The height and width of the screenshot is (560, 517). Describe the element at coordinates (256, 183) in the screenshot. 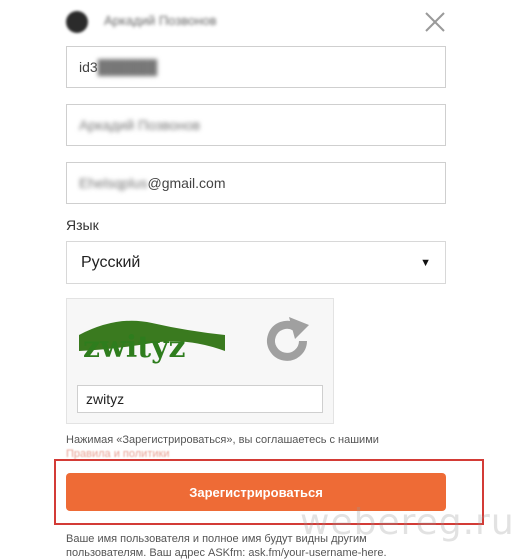

I see `email-field: Ehelsqplus @gmail.com` at that location.